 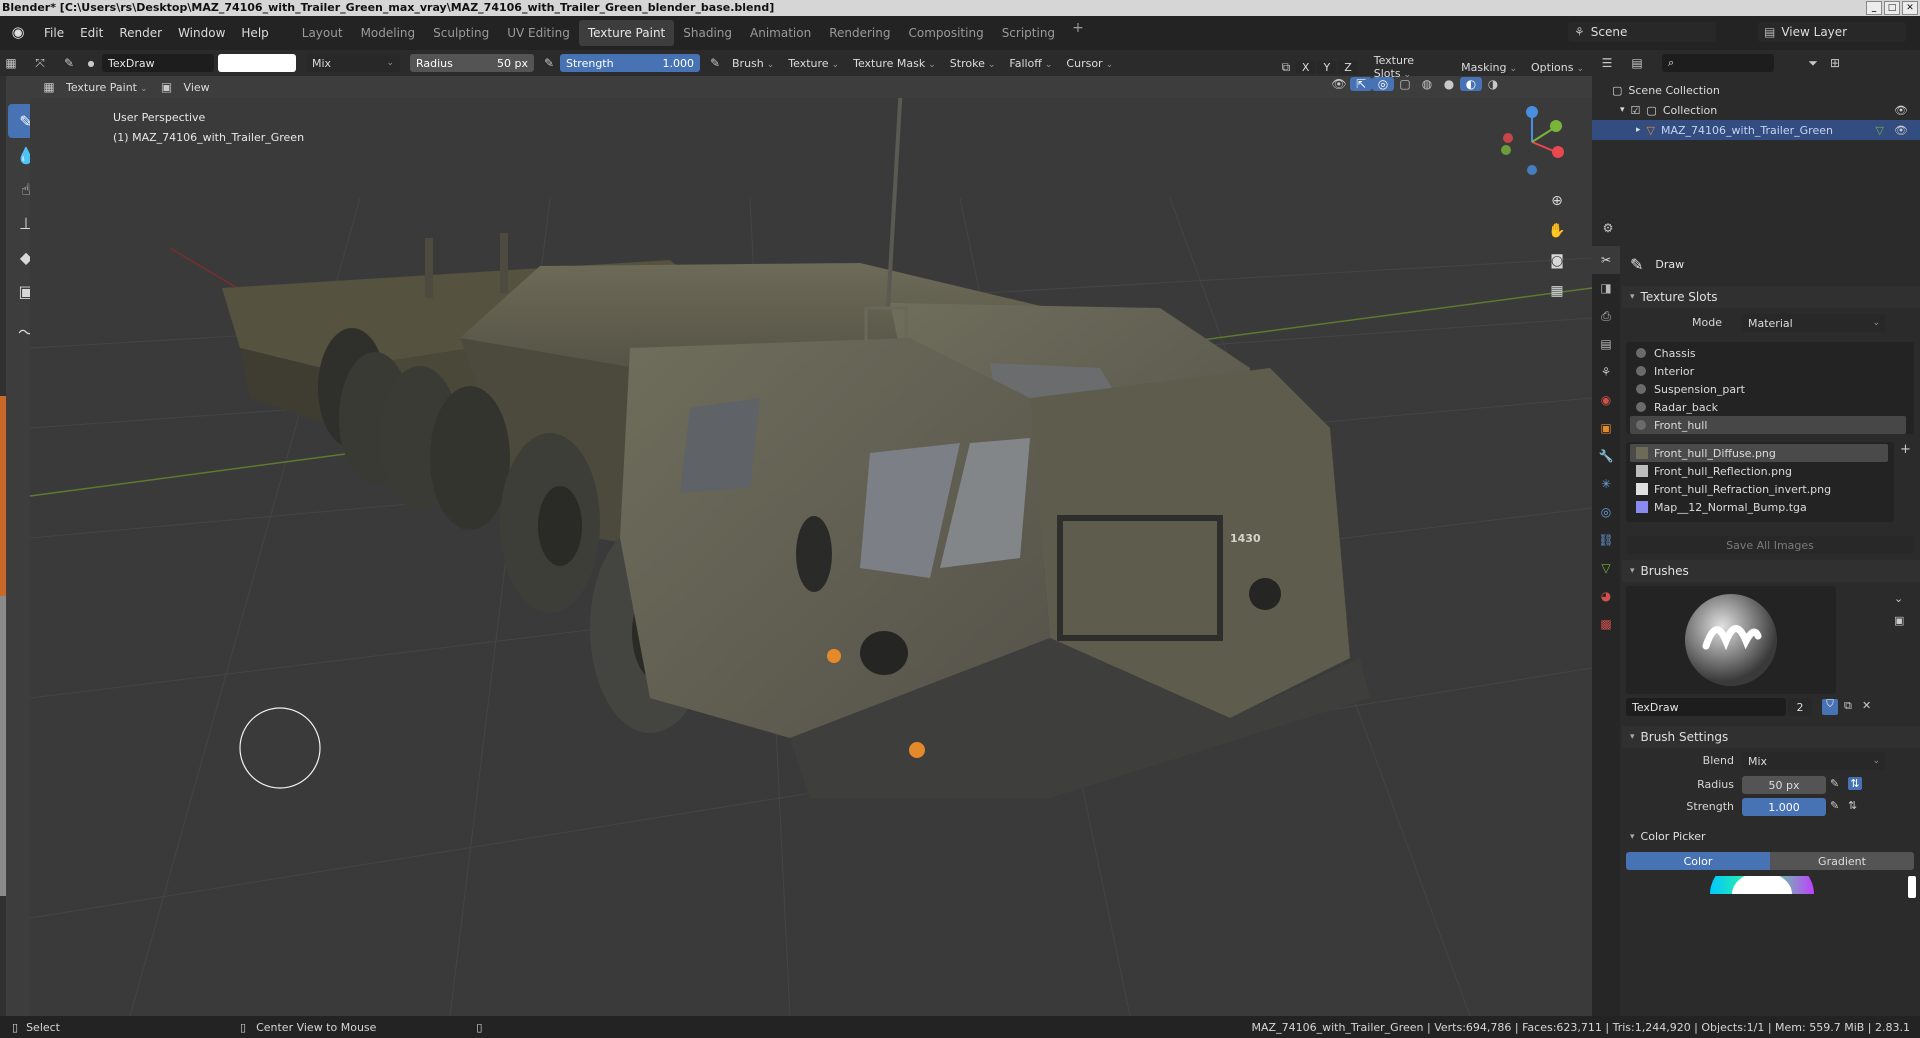 What do you see at coordinates (1383, 84) in the screenshot?
I see `overlay-toggle-icon: ◎` at bounding box center [1383, 84].